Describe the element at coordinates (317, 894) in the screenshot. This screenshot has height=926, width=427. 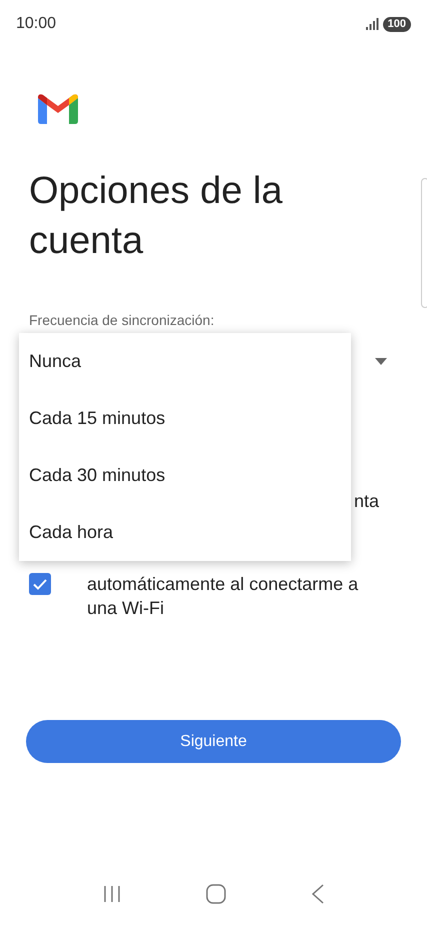
I see `back-icon` at that location.